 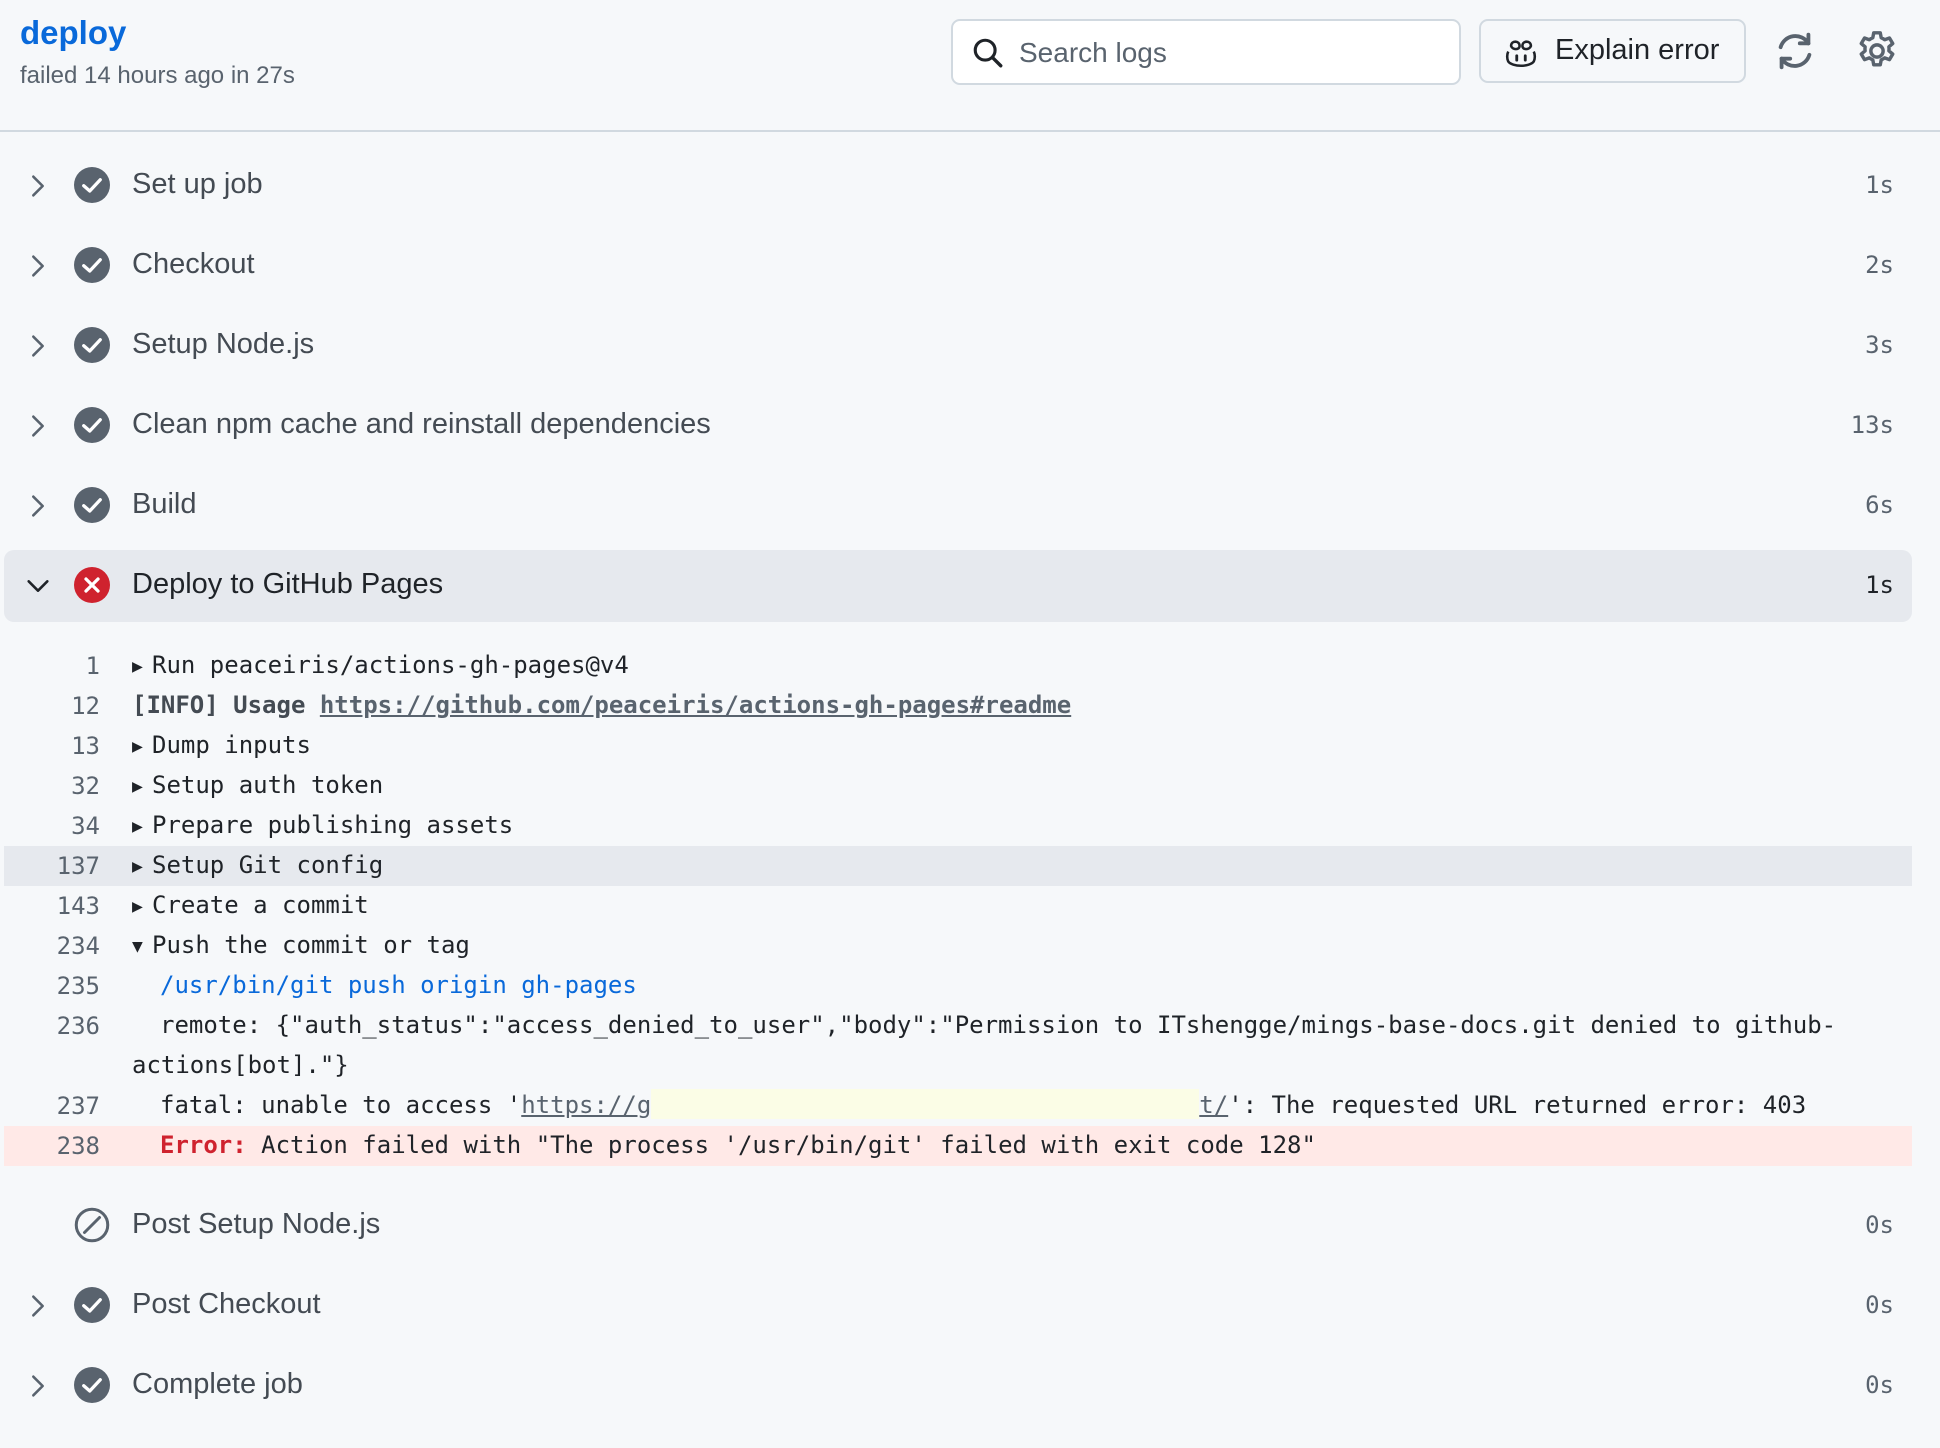 I want to click on copilot-icon, so click(x=1521, y=54).